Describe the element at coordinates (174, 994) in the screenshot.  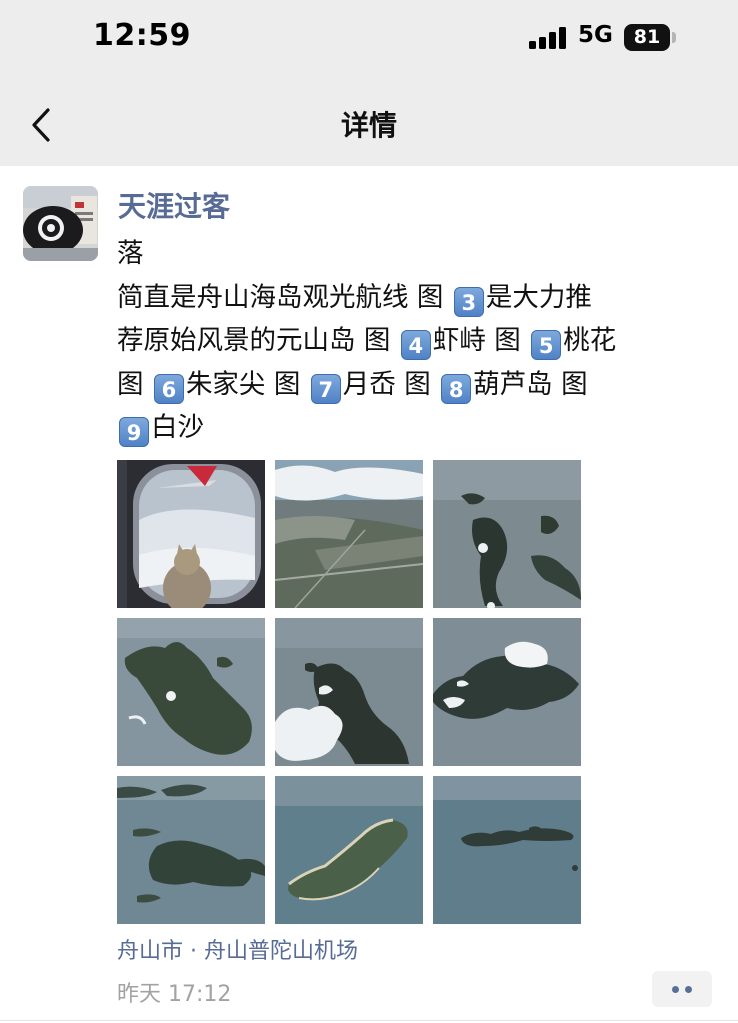
I see `post-timestamp: 昨天 17:12` at that location.